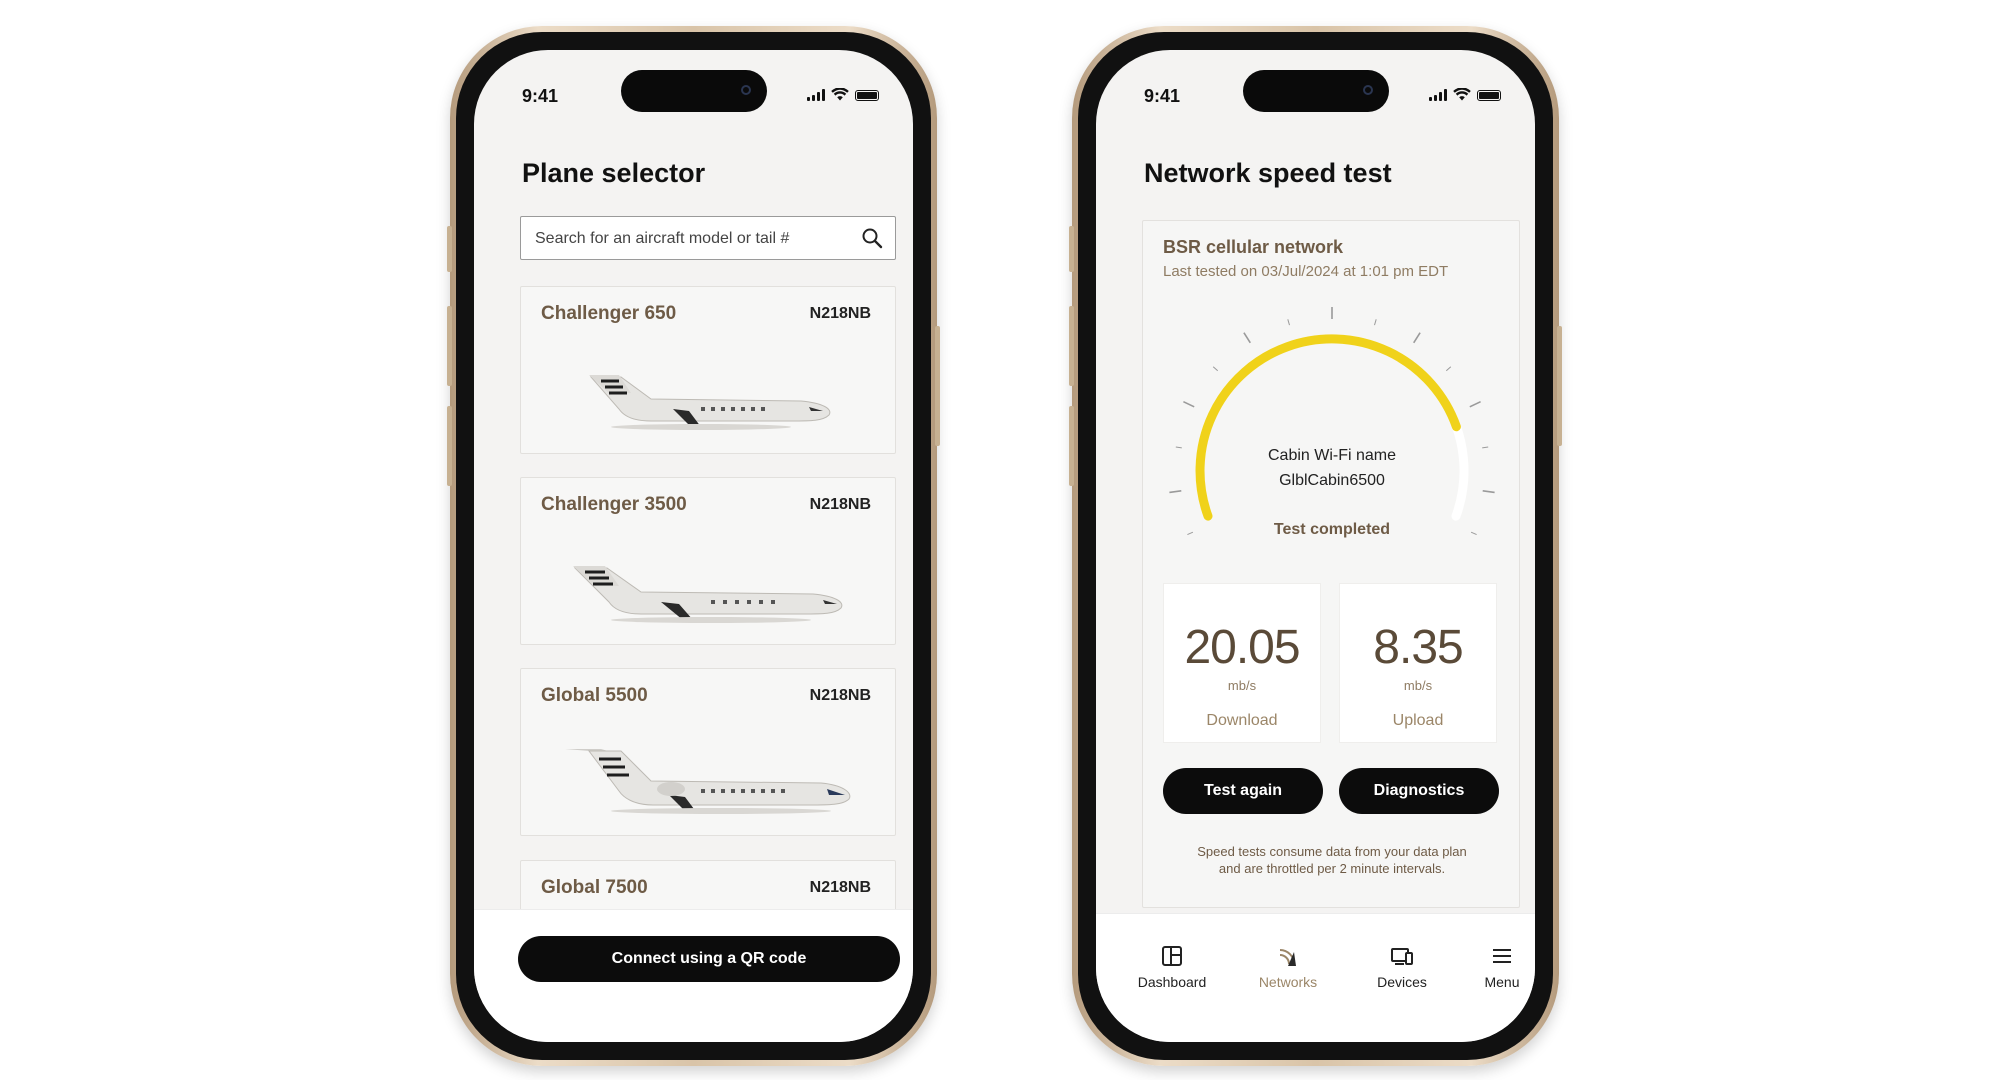 The height and width of the screenshot is (1080, 2000). What do you see at coordinates (1402, 982) in the screenshot?
I see `tab-label: Devices` at bounding box center [1402, 982].